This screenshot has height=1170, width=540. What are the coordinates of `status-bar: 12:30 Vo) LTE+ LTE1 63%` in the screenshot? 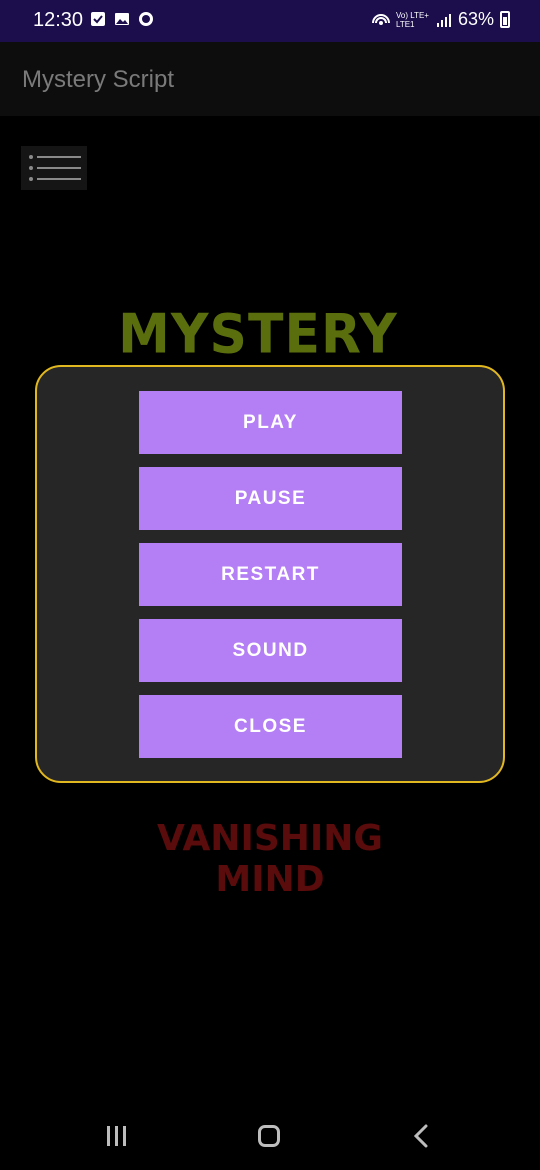 It's located at (270, 21).